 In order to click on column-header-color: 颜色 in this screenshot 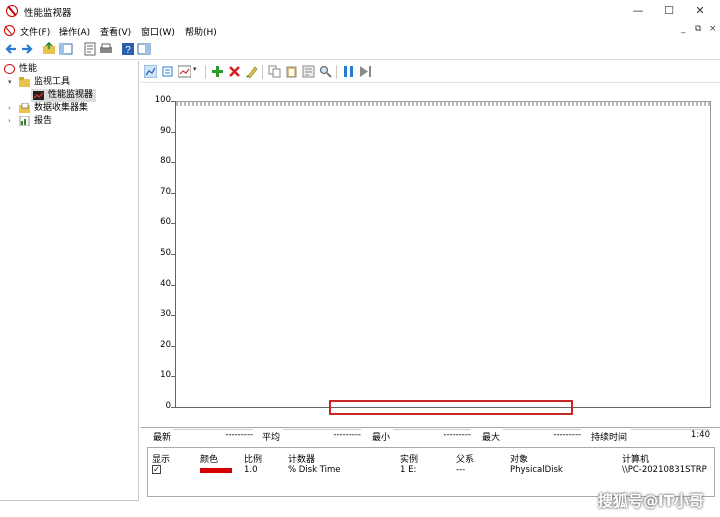, I will do `click(209, 458)`.